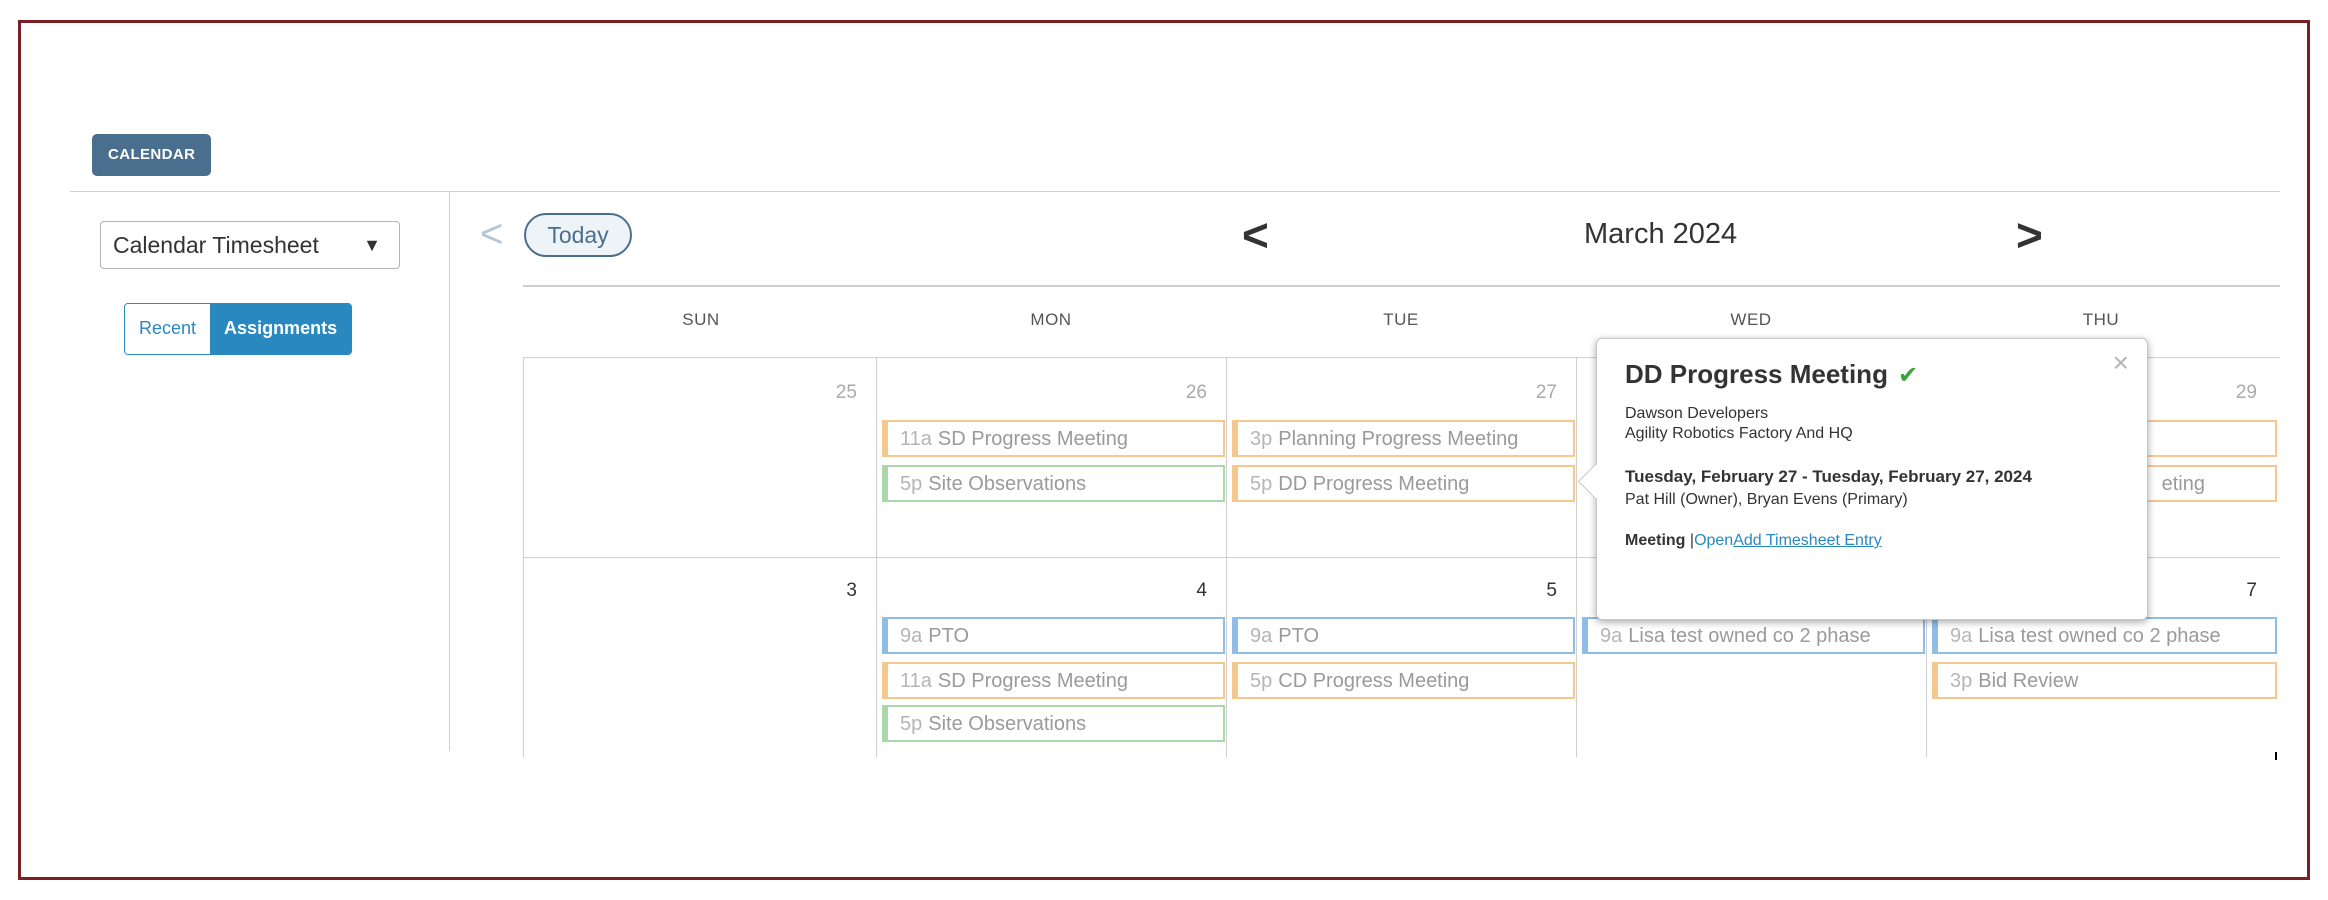 Image resolution: width=2328 pixels, height=900 pixels. What do you see at coordinates (1655, 540) in the screenshot?
I see `popup-type: Meeting` at bounding box center [1655, 540].